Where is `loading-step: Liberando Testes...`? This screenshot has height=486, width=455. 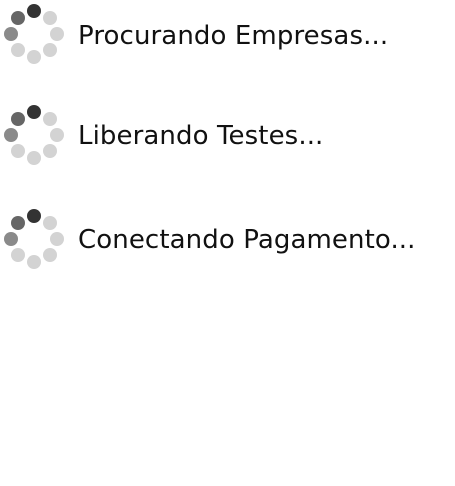 loading-step: Liberando Testes... is located at coordinates (227, 134).